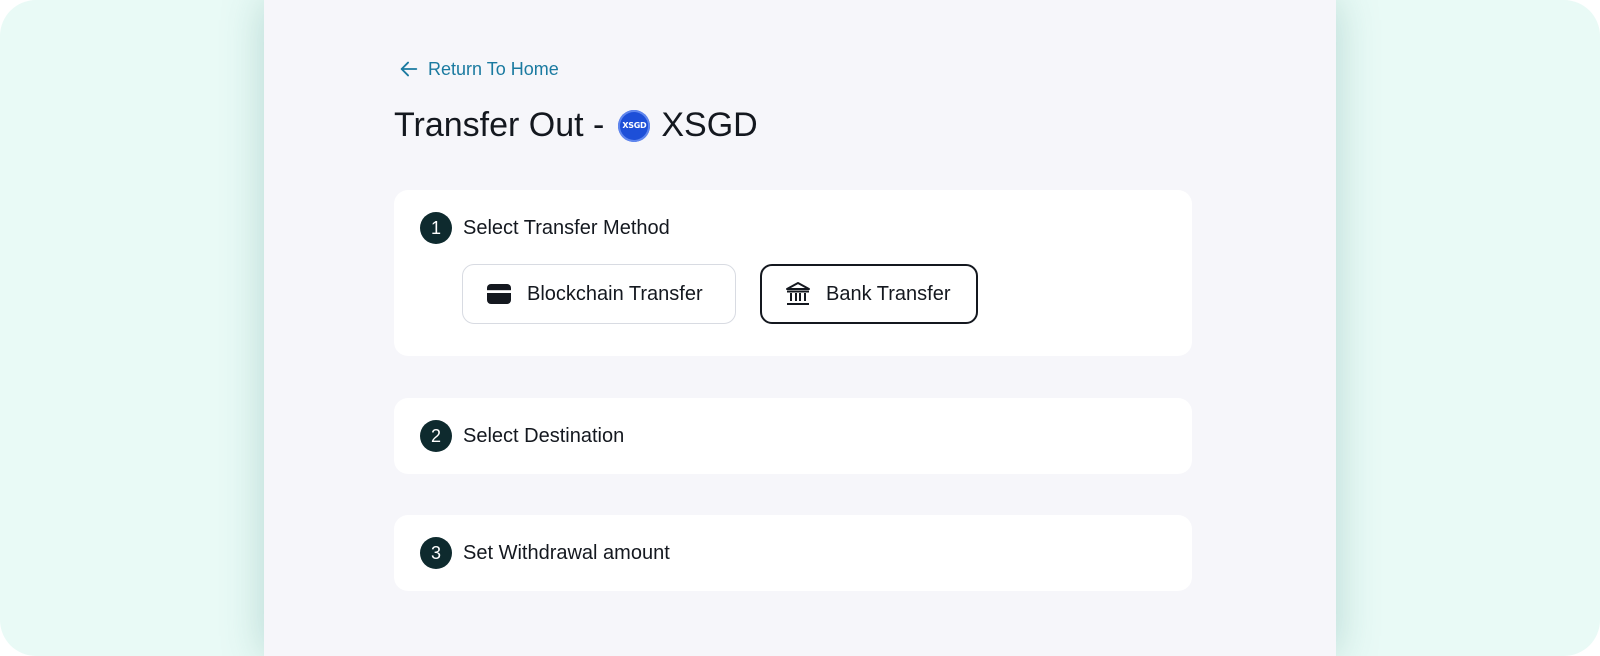 The image size is (1600, 656). I want to click on step-title: Select Transfer Method, so click(566, 227).